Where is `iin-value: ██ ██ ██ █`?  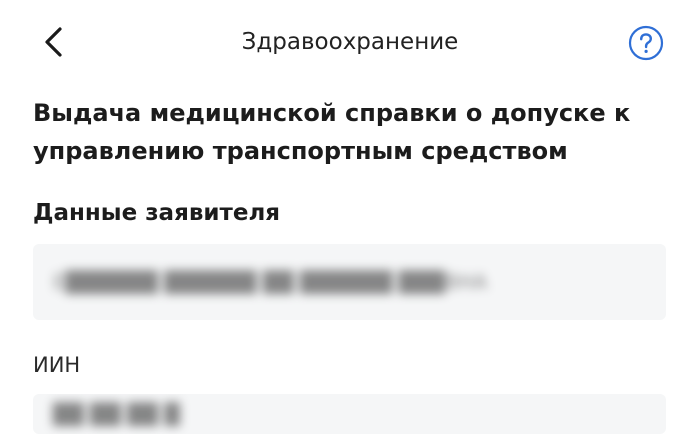
iin-value: ██ ██ ██ █ is located at coordinates (116, 414).